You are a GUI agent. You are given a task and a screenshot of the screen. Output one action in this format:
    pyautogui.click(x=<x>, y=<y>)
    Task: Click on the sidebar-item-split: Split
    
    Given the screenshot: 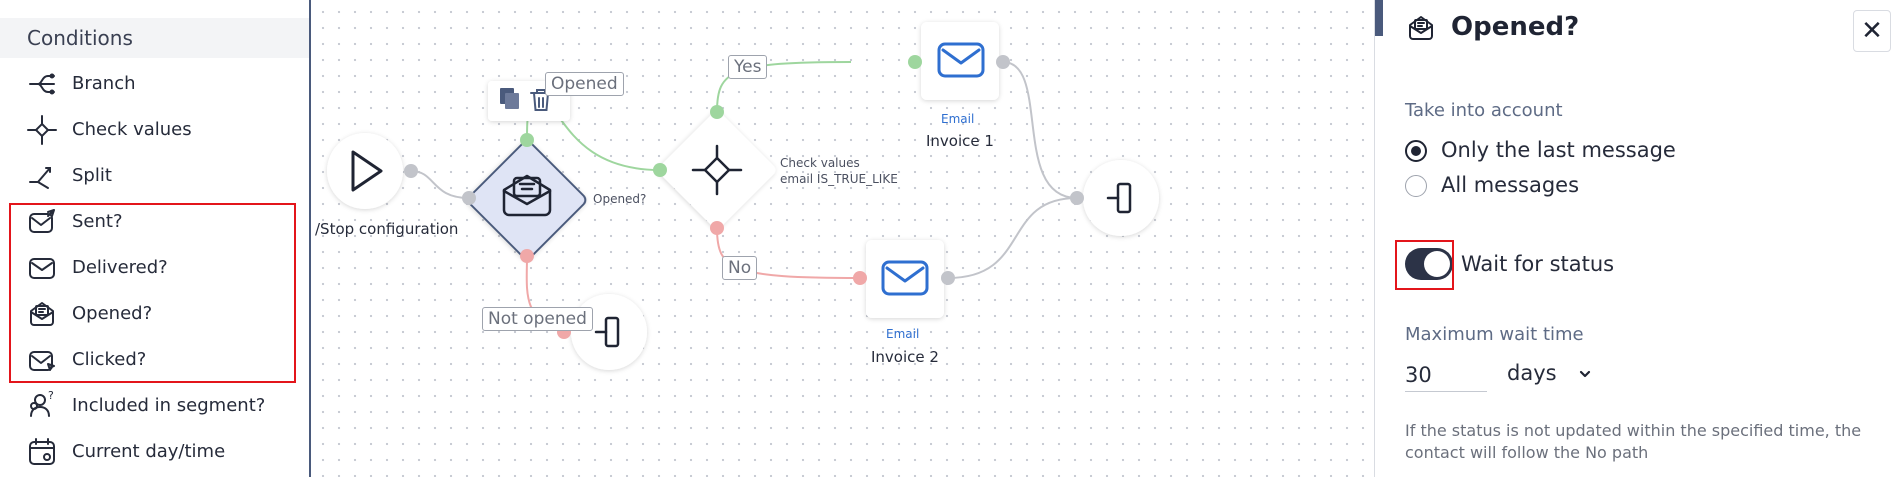 What is the action you would take?
    pyautogui.click(x=154, y=176)
    